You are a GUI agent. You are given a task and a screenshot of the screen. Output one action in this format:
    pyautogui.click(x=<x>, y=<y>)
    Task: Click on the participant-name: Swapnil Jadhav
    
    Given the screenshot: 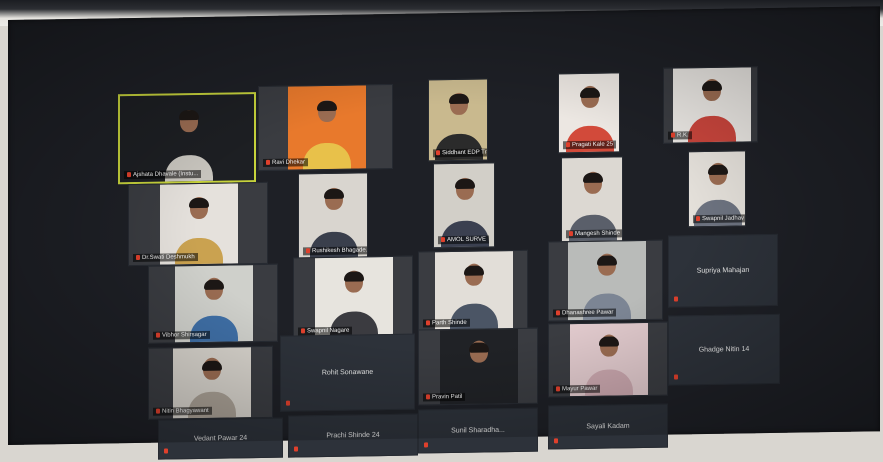 What is the action you would take?
    pyautogui.click(x=719, y=219)
    